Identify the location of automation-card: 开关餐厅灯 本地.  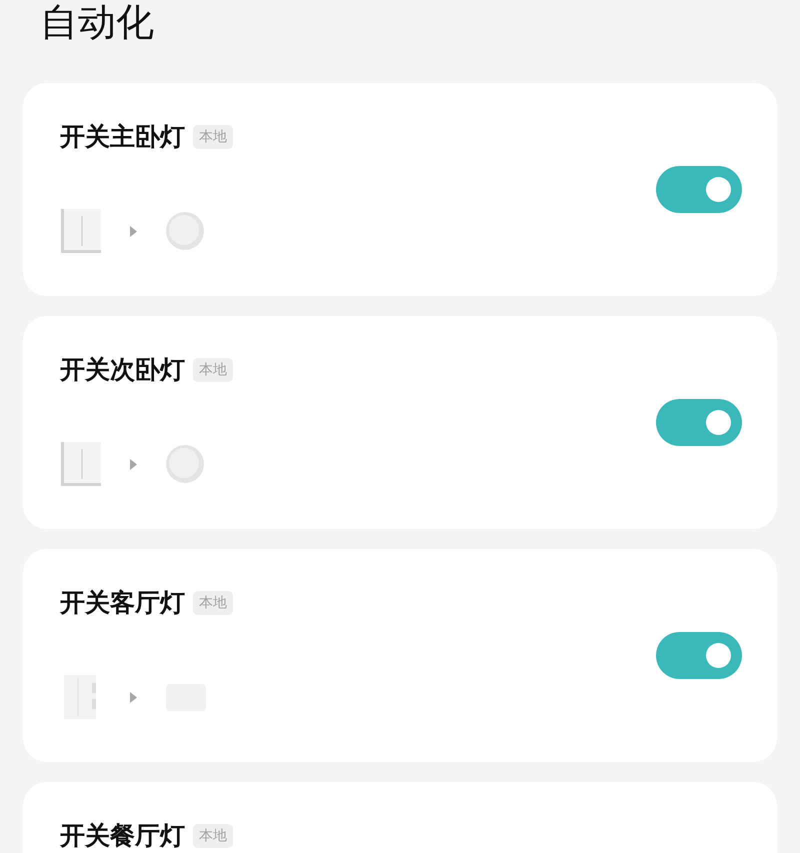
(400, 817).